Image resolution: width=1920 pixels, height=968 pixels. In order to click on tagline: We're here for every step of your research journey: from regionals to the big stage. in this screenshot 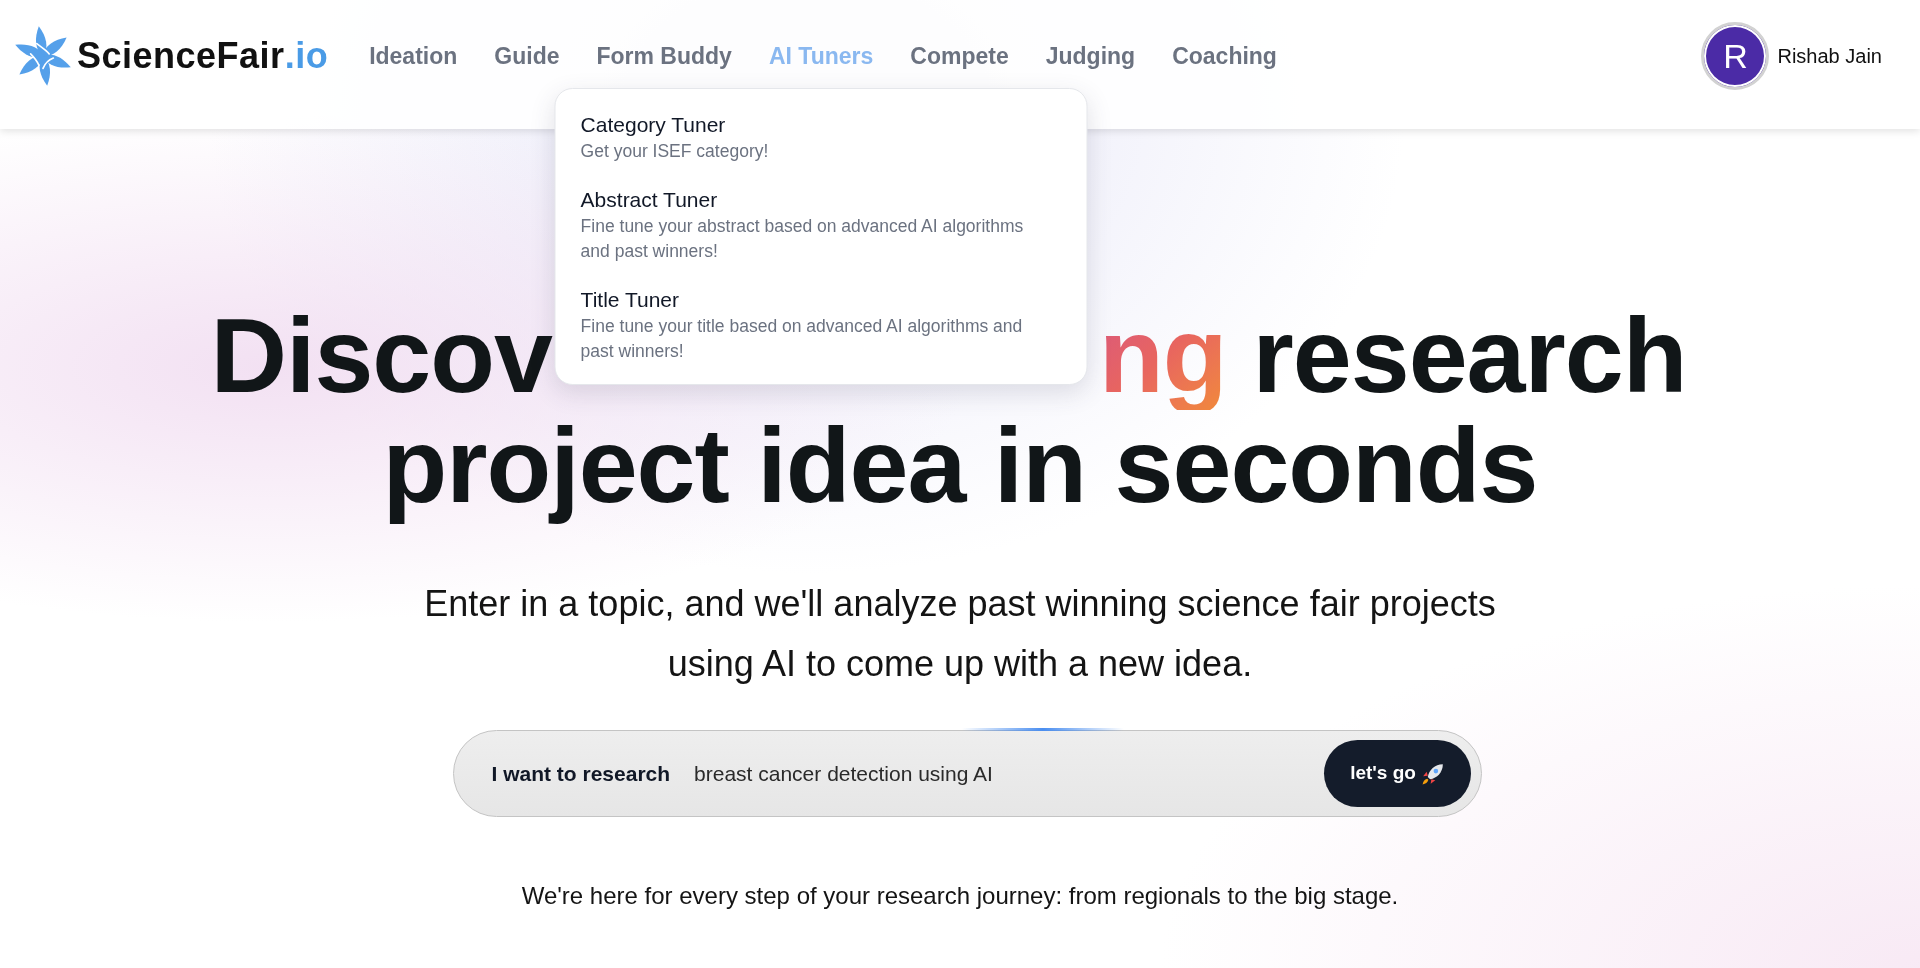, I will do `click(960, 896)`.